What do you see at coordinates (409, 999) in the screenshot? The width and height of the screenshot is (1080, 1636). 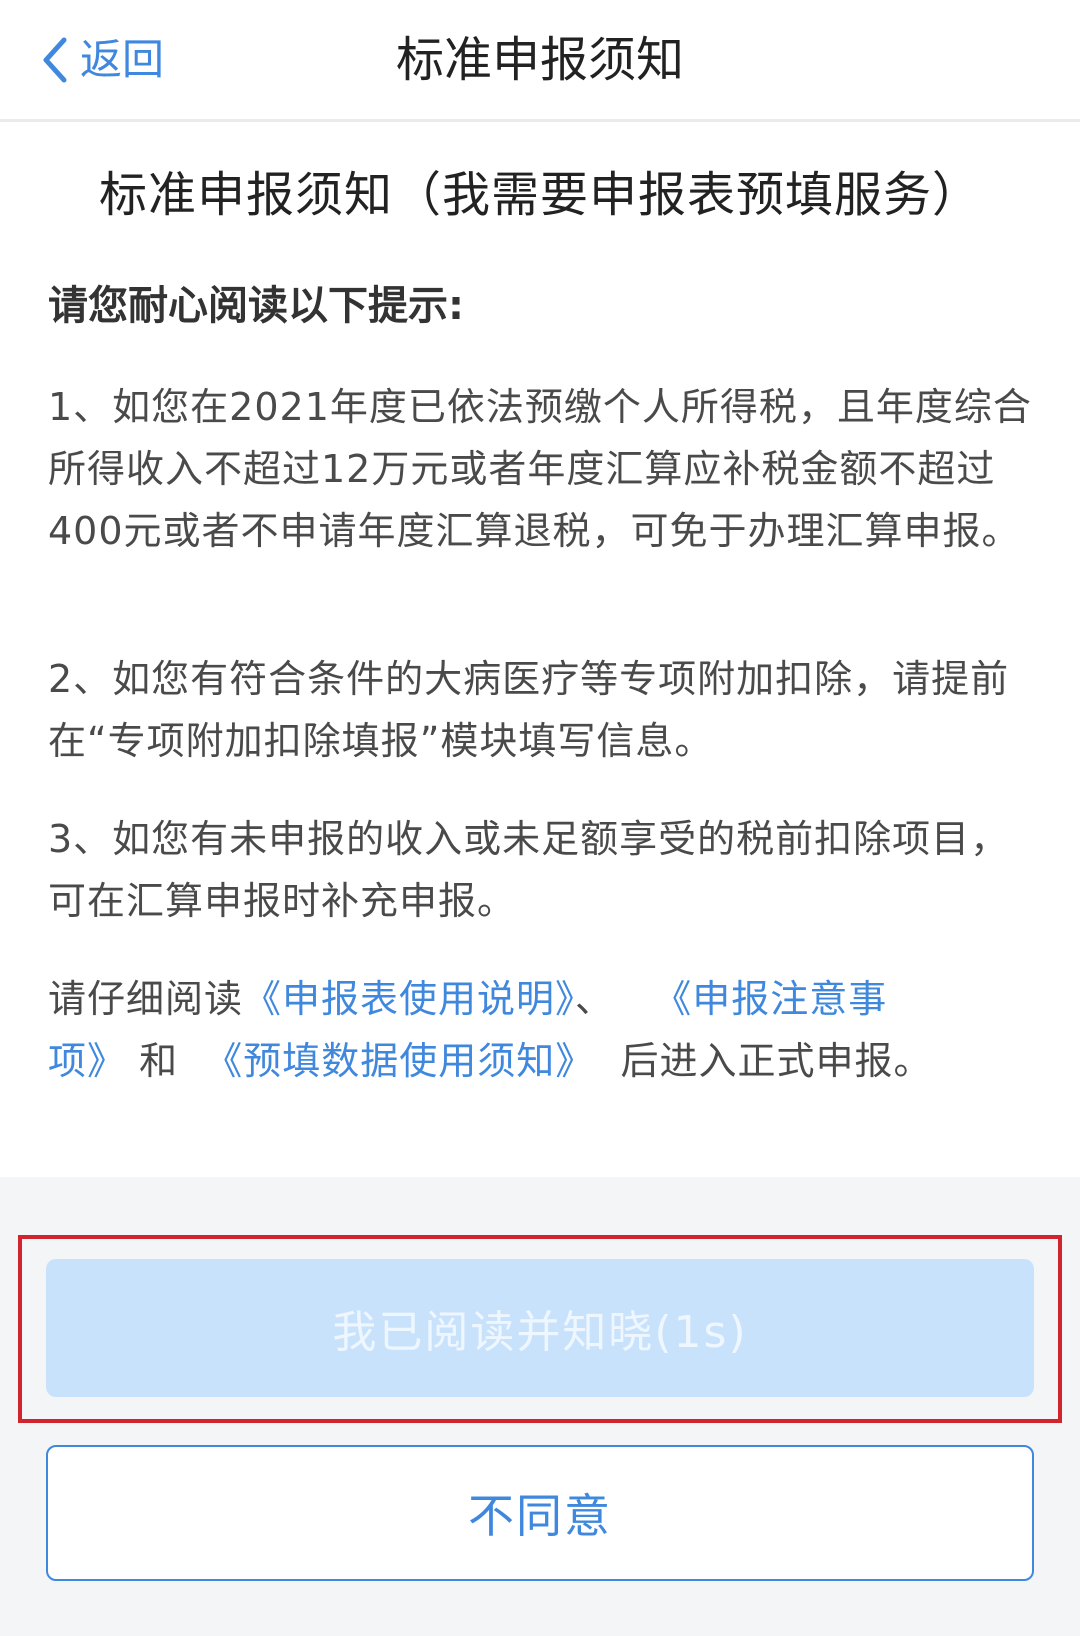 I see `link-form-instructions: 《申报表使用说明》` at bounding box center [409, 999].